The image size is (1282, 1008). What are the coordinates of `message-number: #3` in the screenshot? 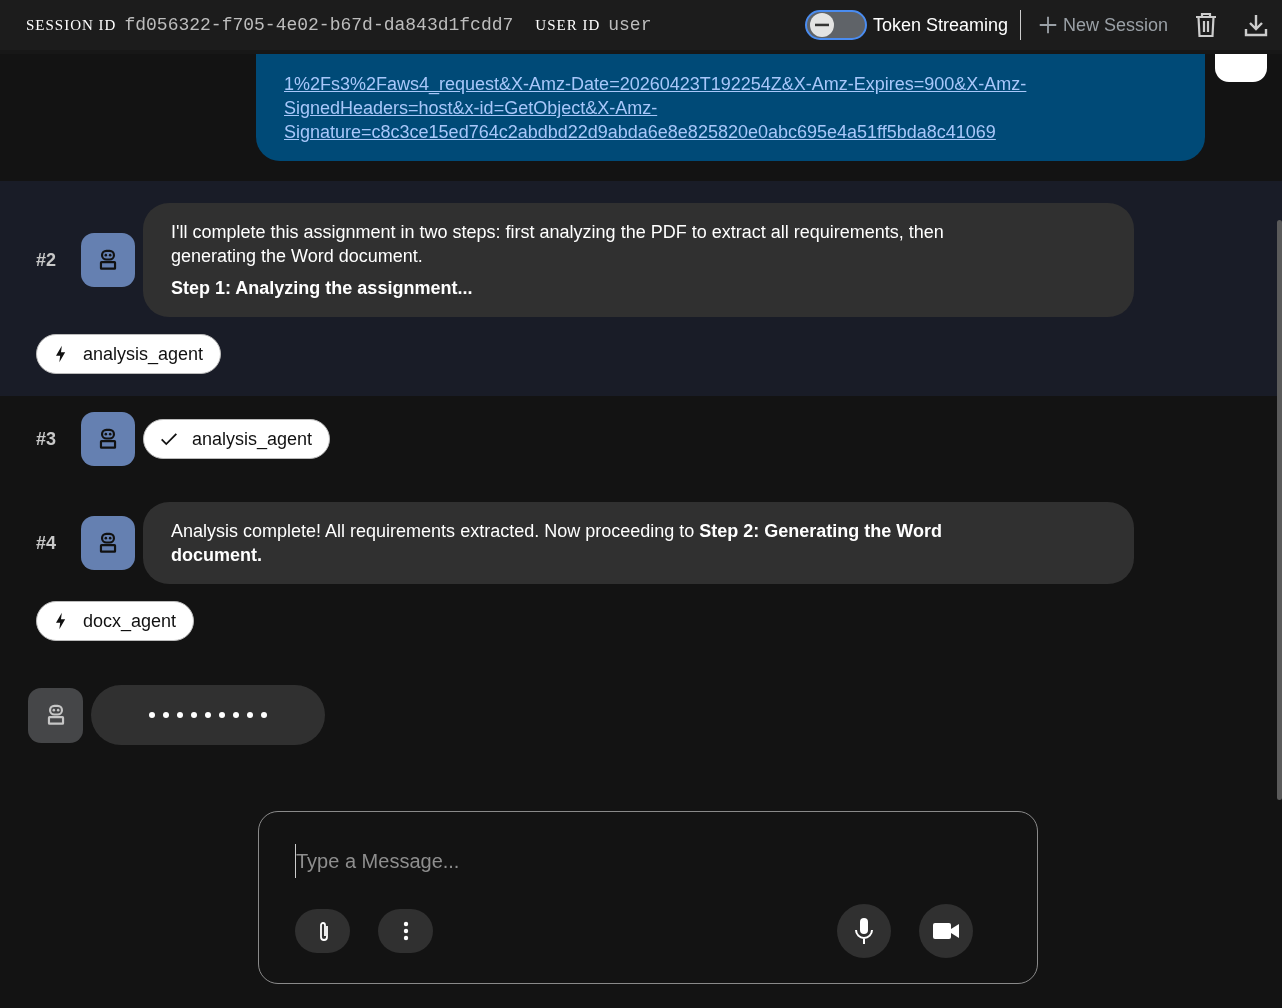 It's located at (47, 439).